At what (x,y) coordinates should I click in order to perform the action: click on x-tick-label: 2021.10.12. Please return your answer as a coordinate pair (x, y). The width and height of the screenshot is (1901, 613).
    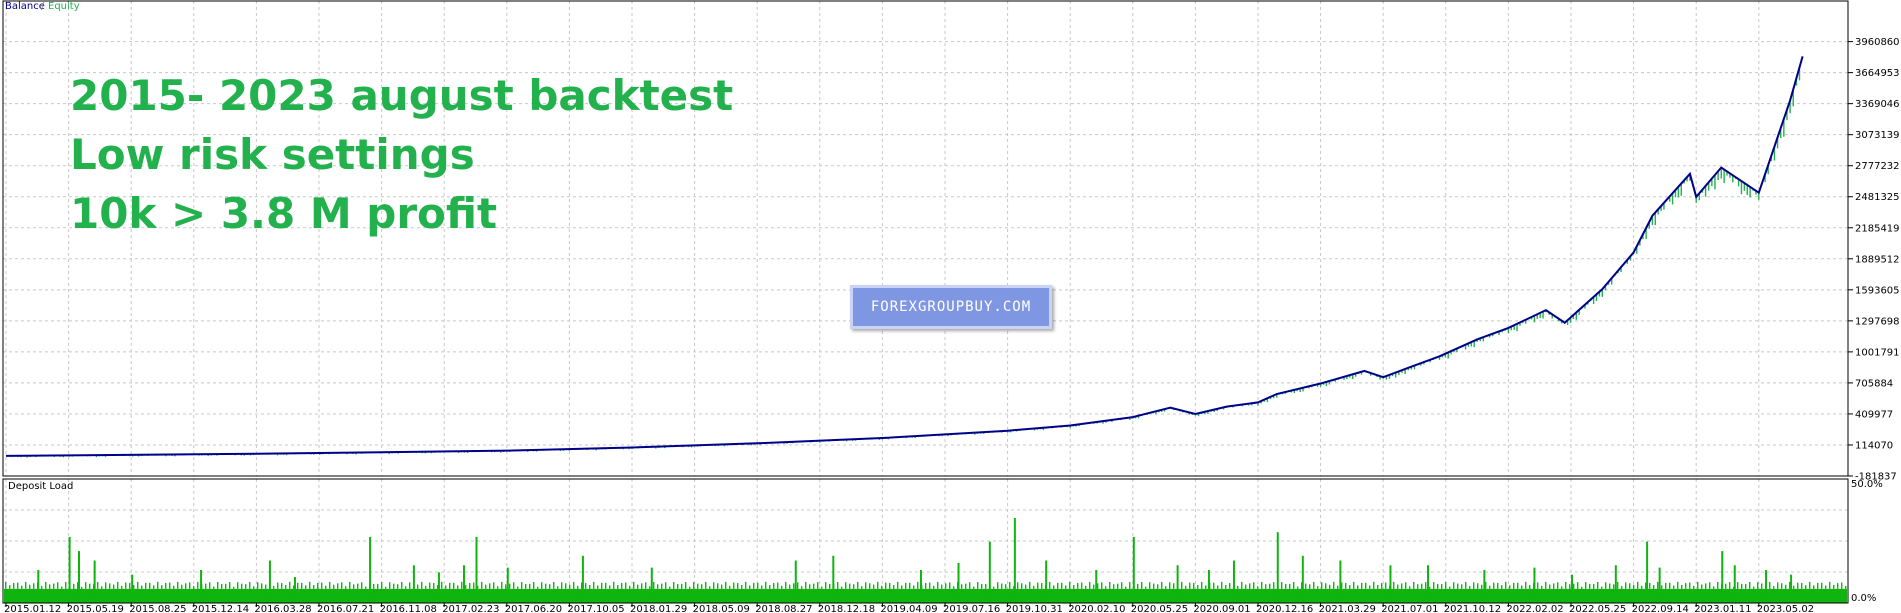
    Looking at the image, I should click on (1472, 608).